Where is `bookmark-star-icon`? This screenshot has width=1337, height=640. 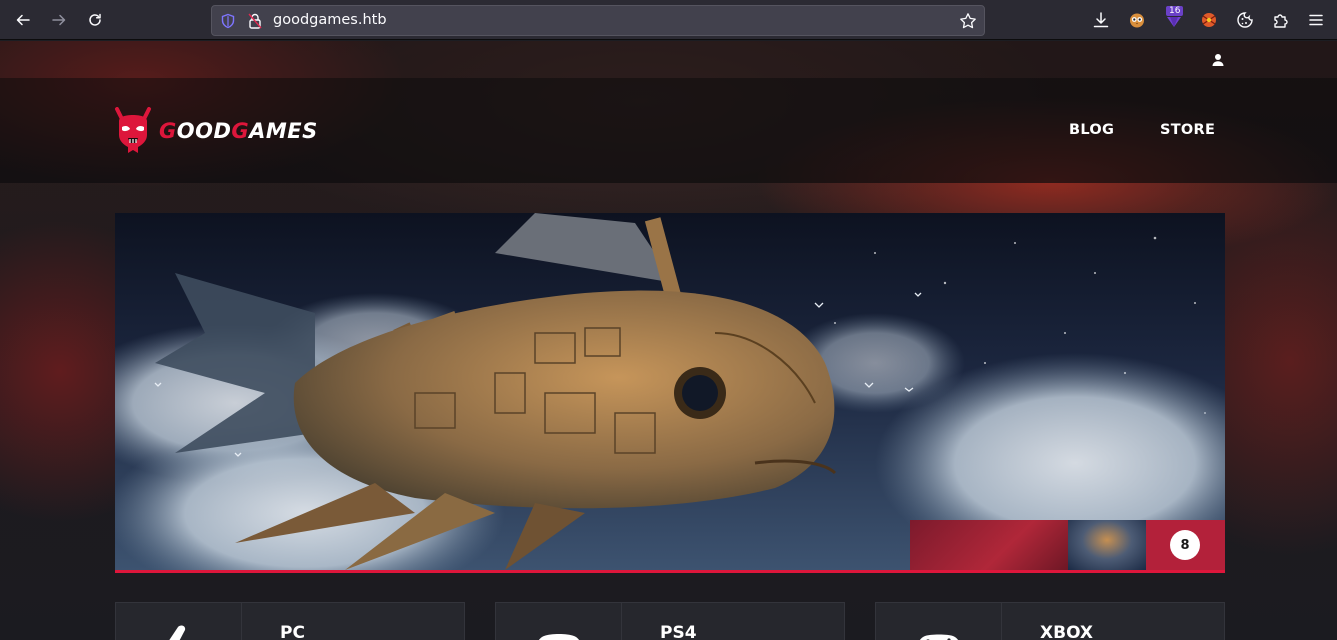
bookmark-star-icon is located at coordinates (968, 21).